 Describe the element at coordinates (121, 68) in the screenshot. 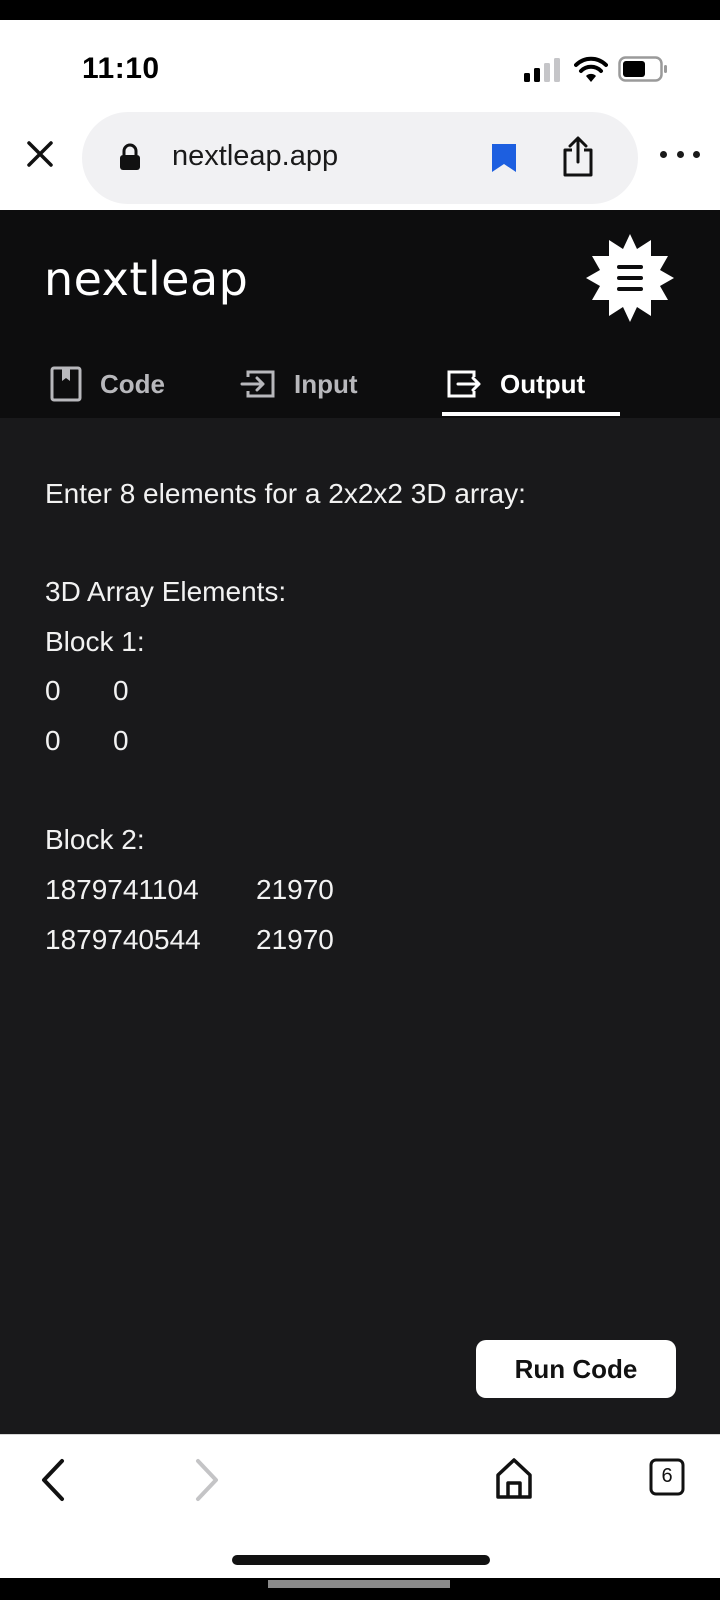

I see `status-time: 11:10` at that location.